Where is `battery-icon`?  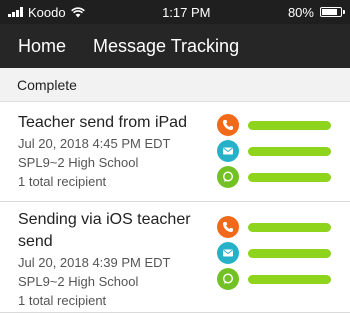
battery-icon is located at coordinates (332, 12).